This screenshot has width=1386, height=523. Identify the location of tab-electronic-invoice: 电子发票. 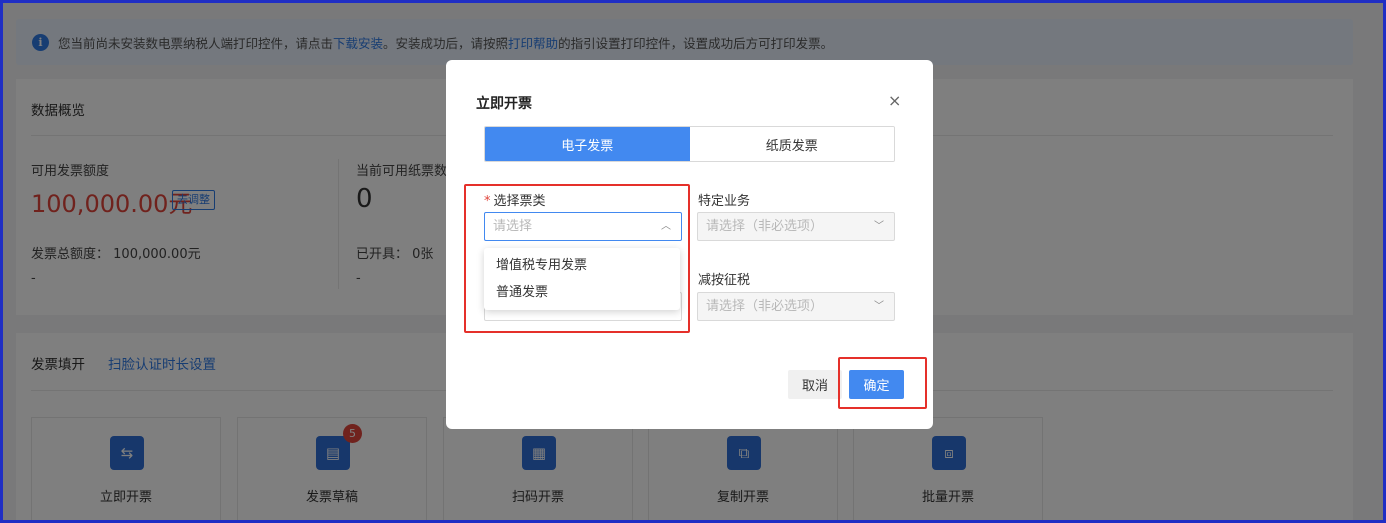
(587, 144).